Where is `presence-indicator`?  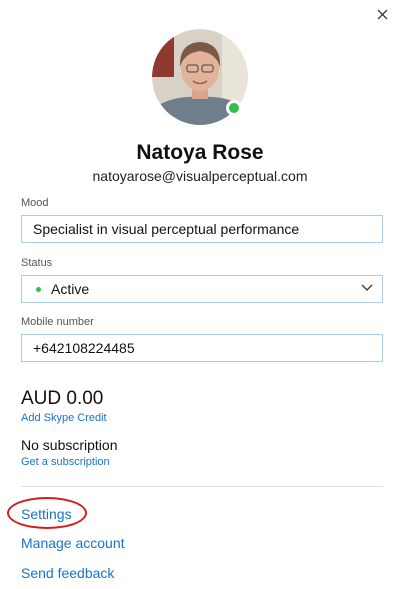
presence-indicator is located at coordinates (234, 108).